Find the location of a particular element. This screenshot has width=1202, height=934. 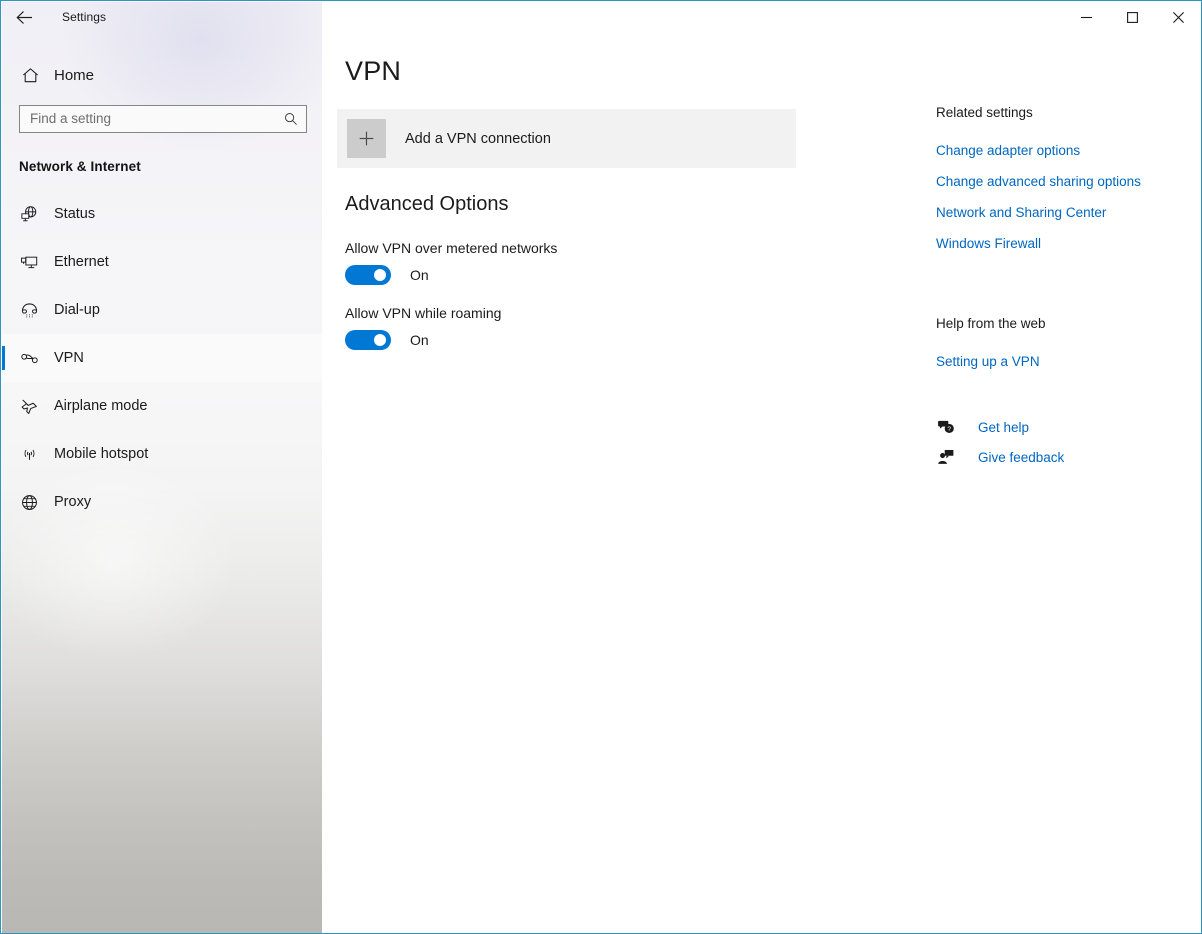

sidebar-item-proxy-label: Proxy is located at coordinates (73, 502).